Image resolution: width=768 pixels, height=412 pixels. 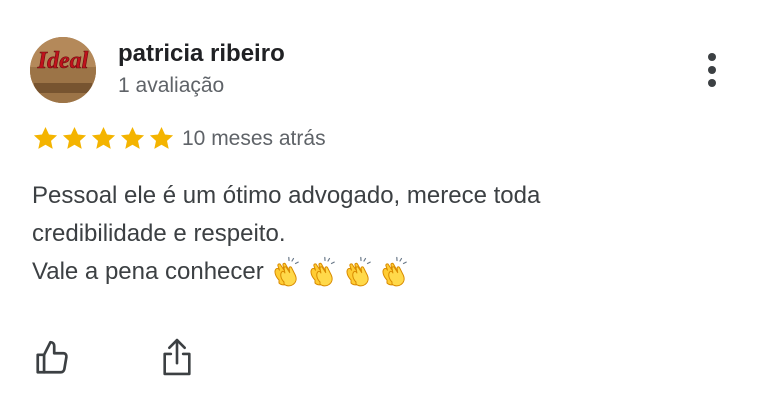 What do you see at coordinates (201, 54) in the screenshot?
I see `author-name: patricia ribeiro` at bounding box center [201, 54].